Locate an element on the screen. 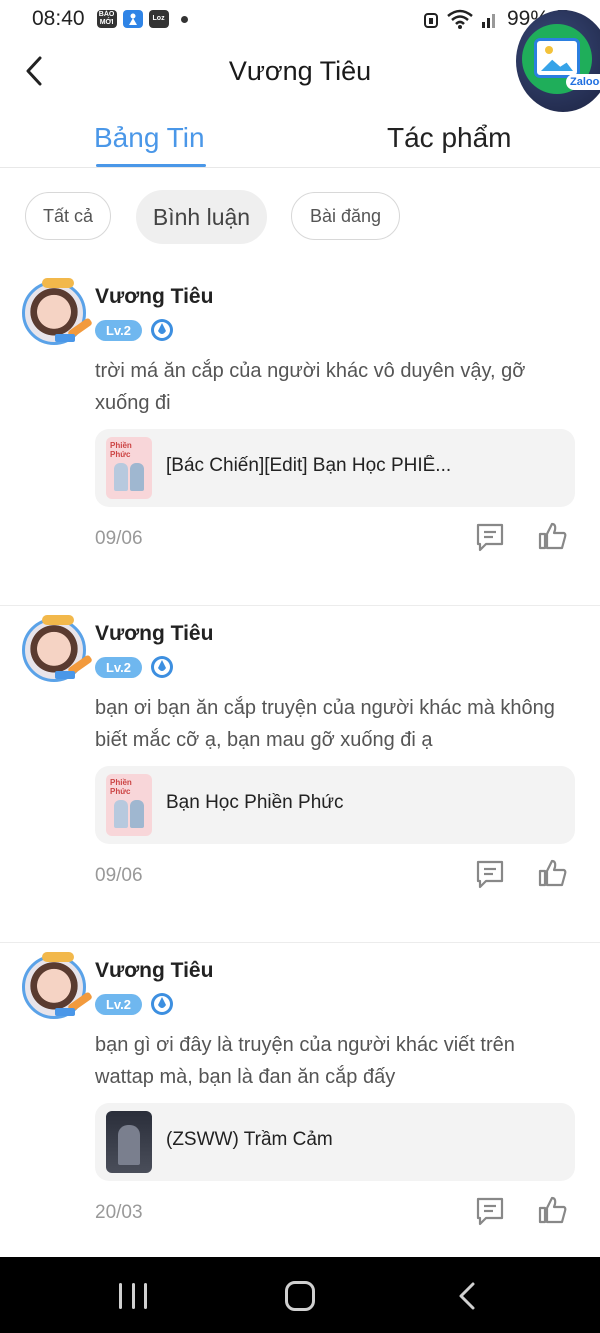 The image size is (600, 1333). system-navigation-bar is located at coordinates (300, 1295).